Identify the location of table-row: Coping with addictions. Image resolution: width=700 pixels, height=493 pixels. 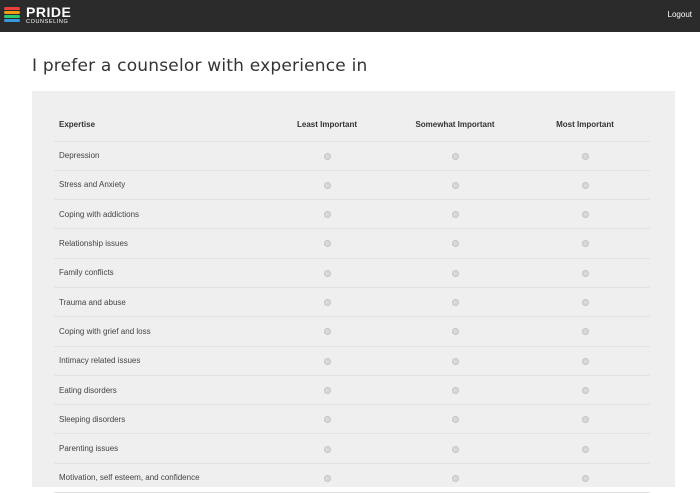
(352, 214).